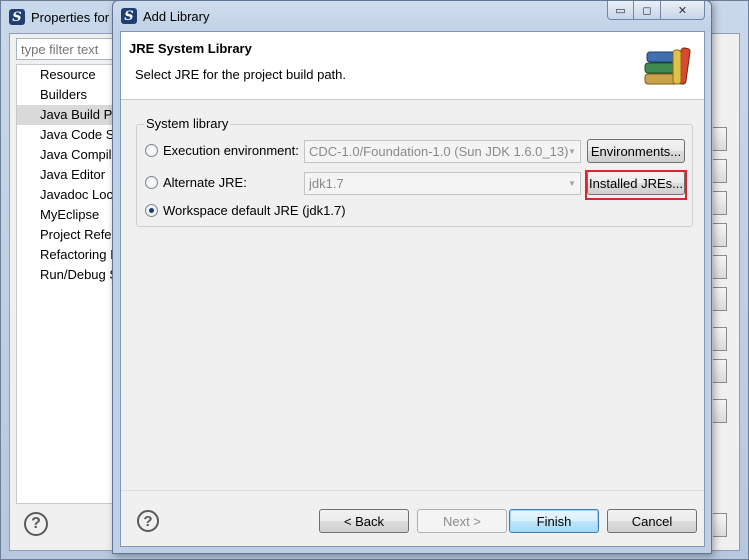 The width and height of the screenshot is (749, 560). What do you see at coordinates (241, 74) in the screenshot?
I see `wizard-page-message: Select JRE for the project build path.` at bounding box center [241, 74].